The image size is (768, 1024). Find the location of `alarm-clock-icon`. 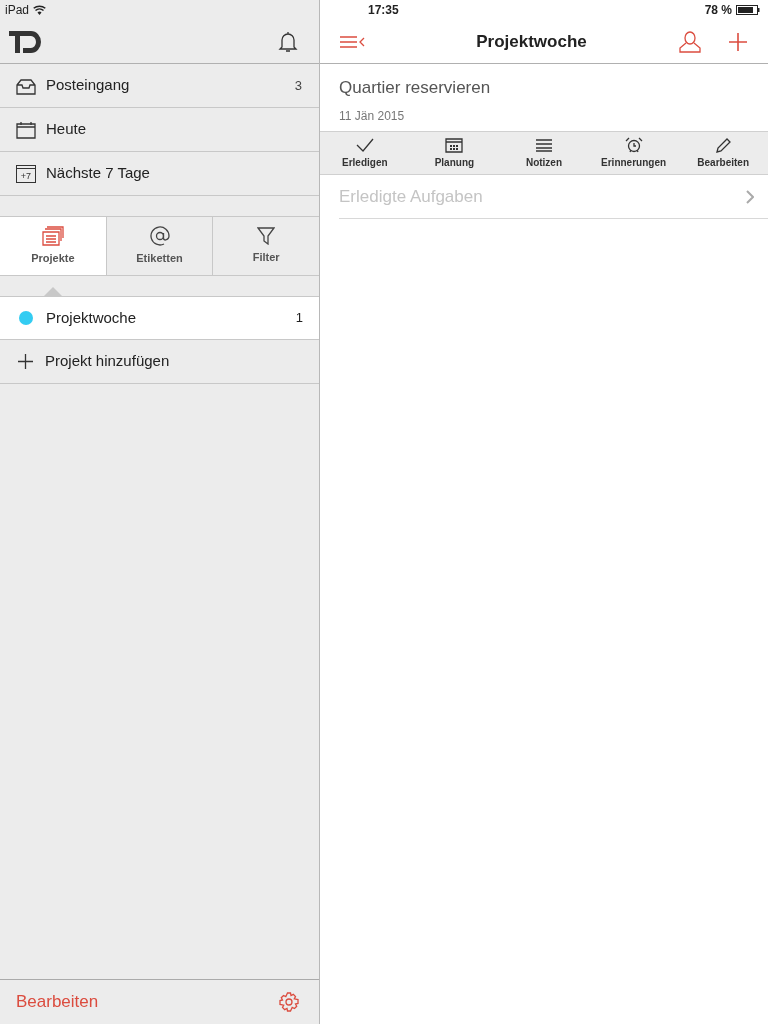

alarm-clock-icon is located at coordinates (633, 144).